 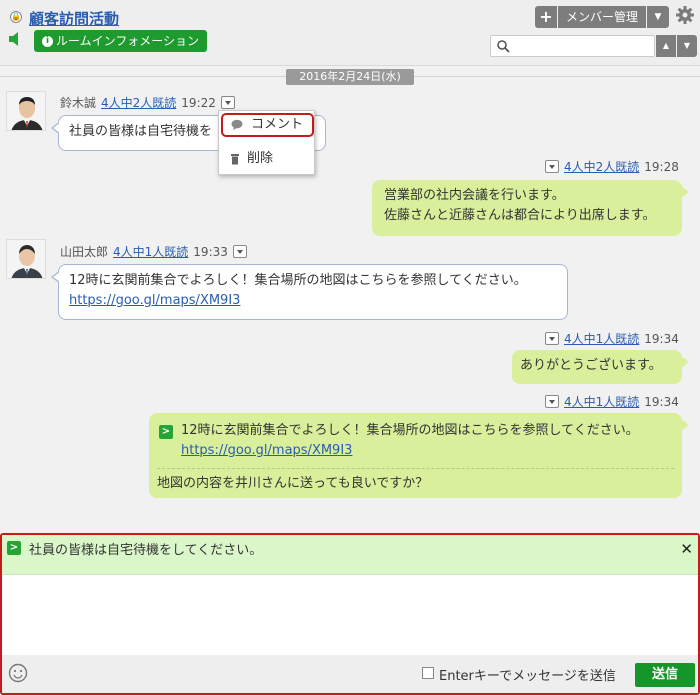 I want to click on room-info-button: i ルームインフォメーション, so click(x=121, y=41).